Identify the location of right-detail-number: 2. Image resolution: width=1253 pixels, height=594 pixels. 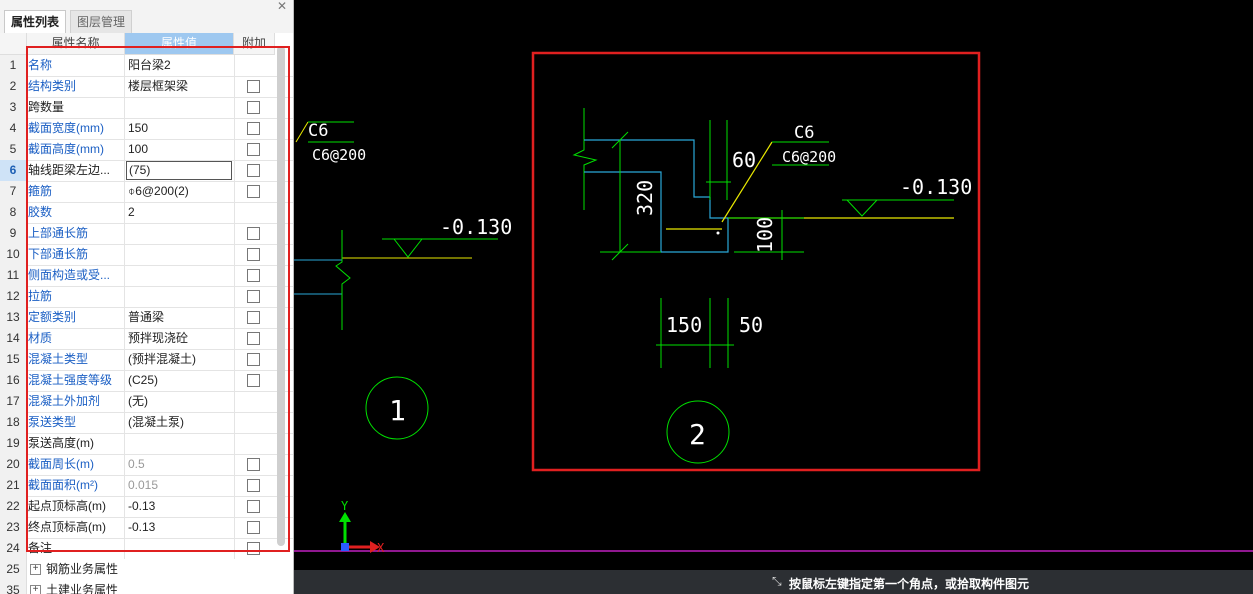
(697, 434).